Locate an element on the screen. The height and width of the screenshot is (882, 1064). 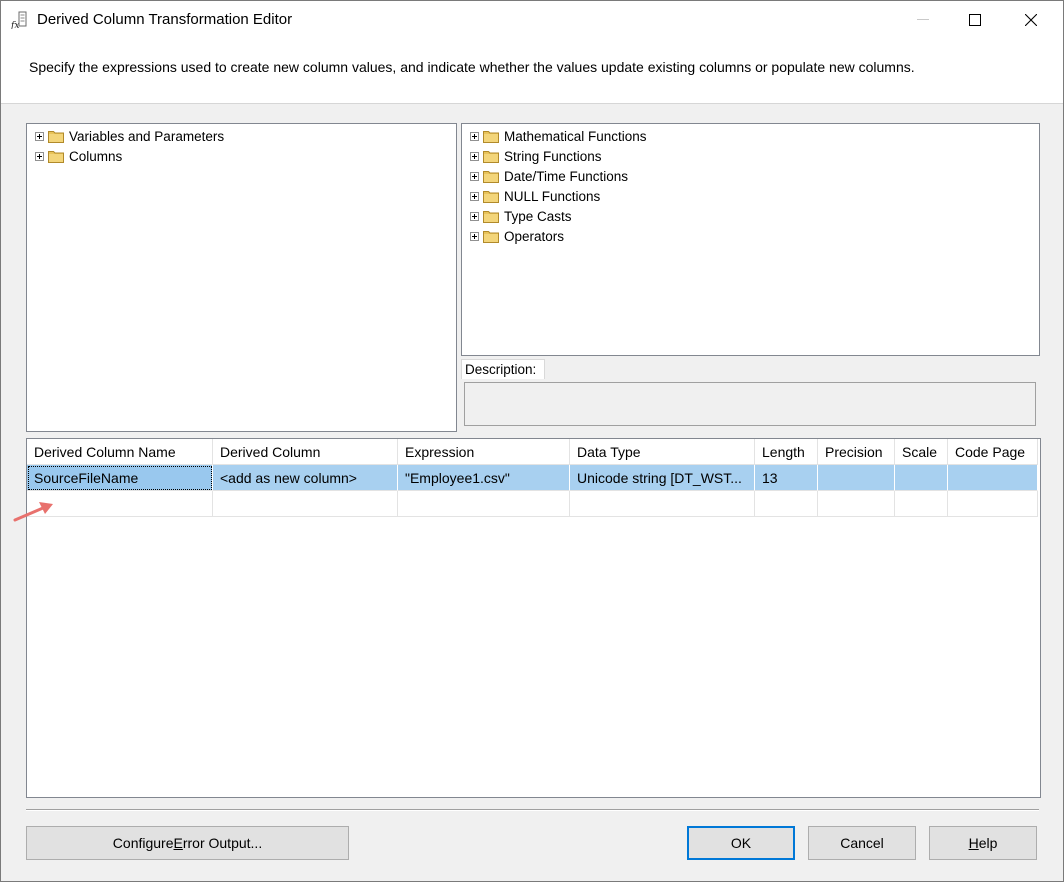
button-label: OK is located at coordinates (741, 843).